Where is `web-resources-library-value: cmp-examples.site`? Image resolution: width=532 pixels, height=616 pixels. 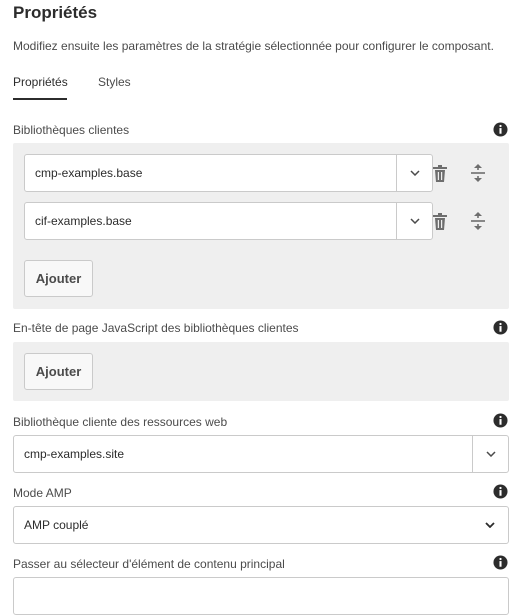
web-resources-library-value: cmp-examples.site is located at coordinates (74, 454).